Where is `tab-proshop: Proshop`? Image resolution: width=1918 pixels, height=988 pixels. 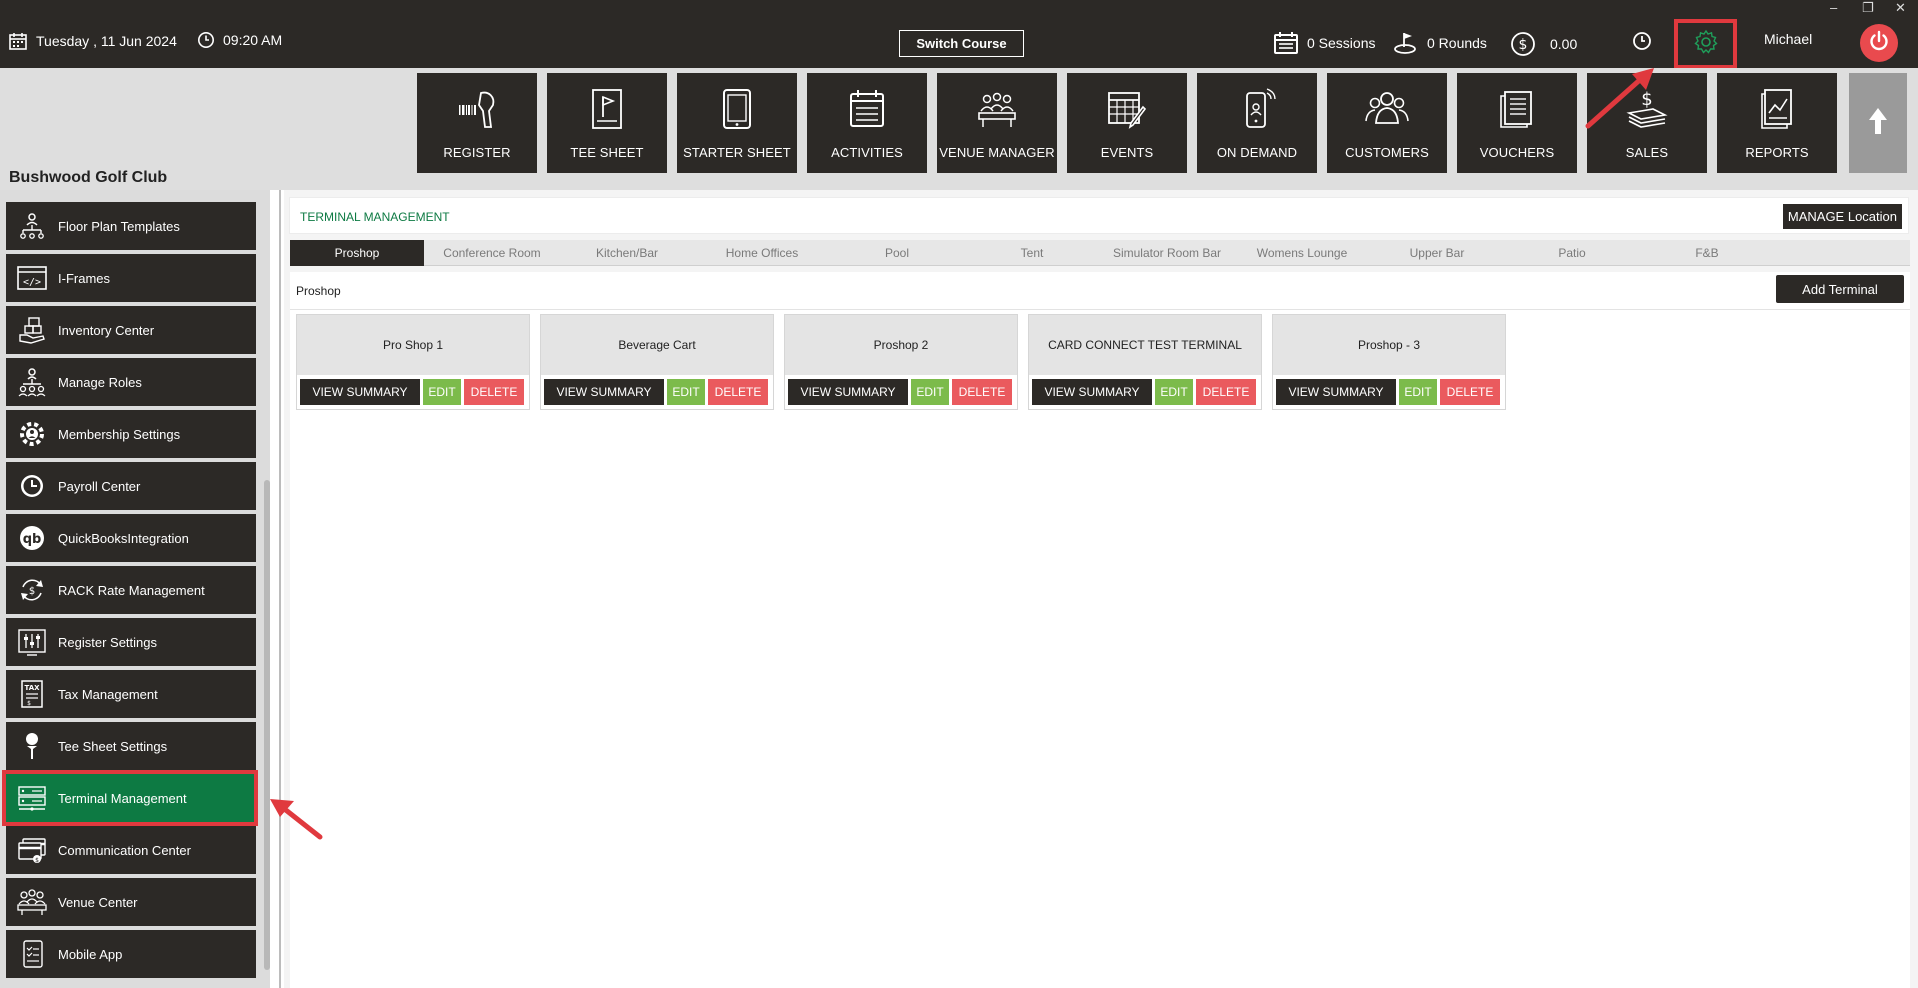 tab-proshop: Proshop is located at coordinates (357, 253).